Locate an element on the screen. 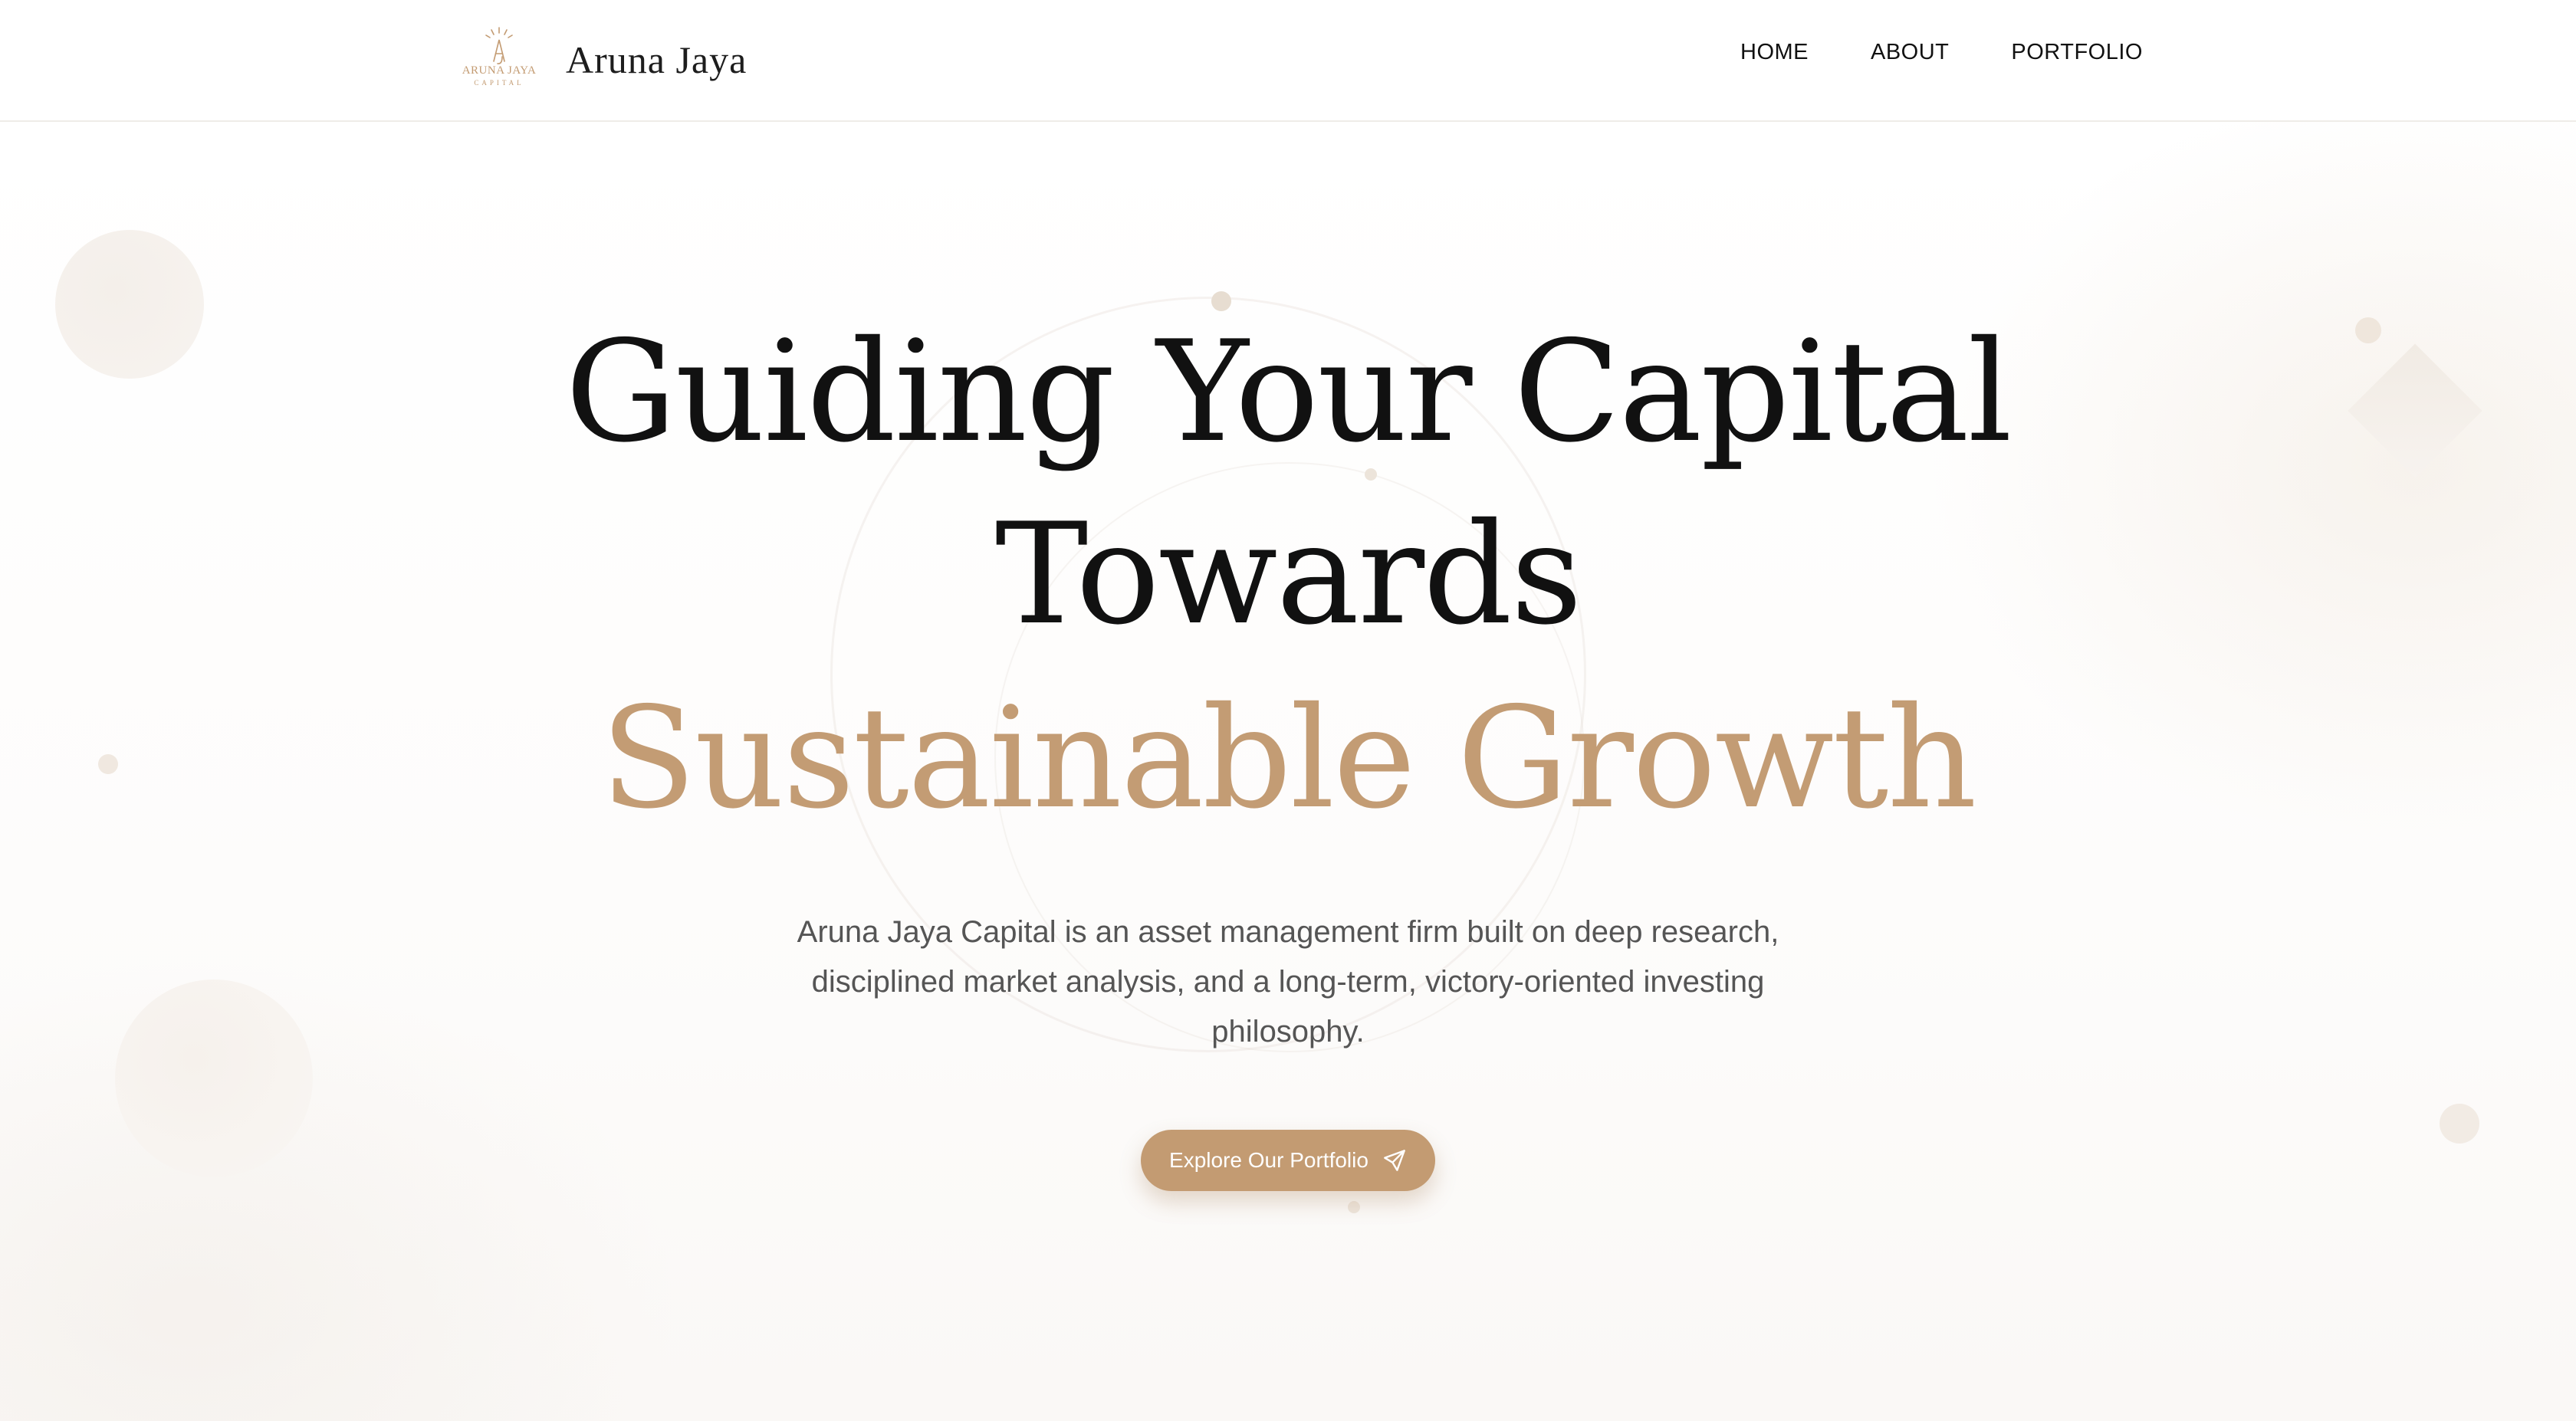  brand-home-link: ARUNA JAYA CAPITAL Aruna Jaya is located at coordinates (603, 60).